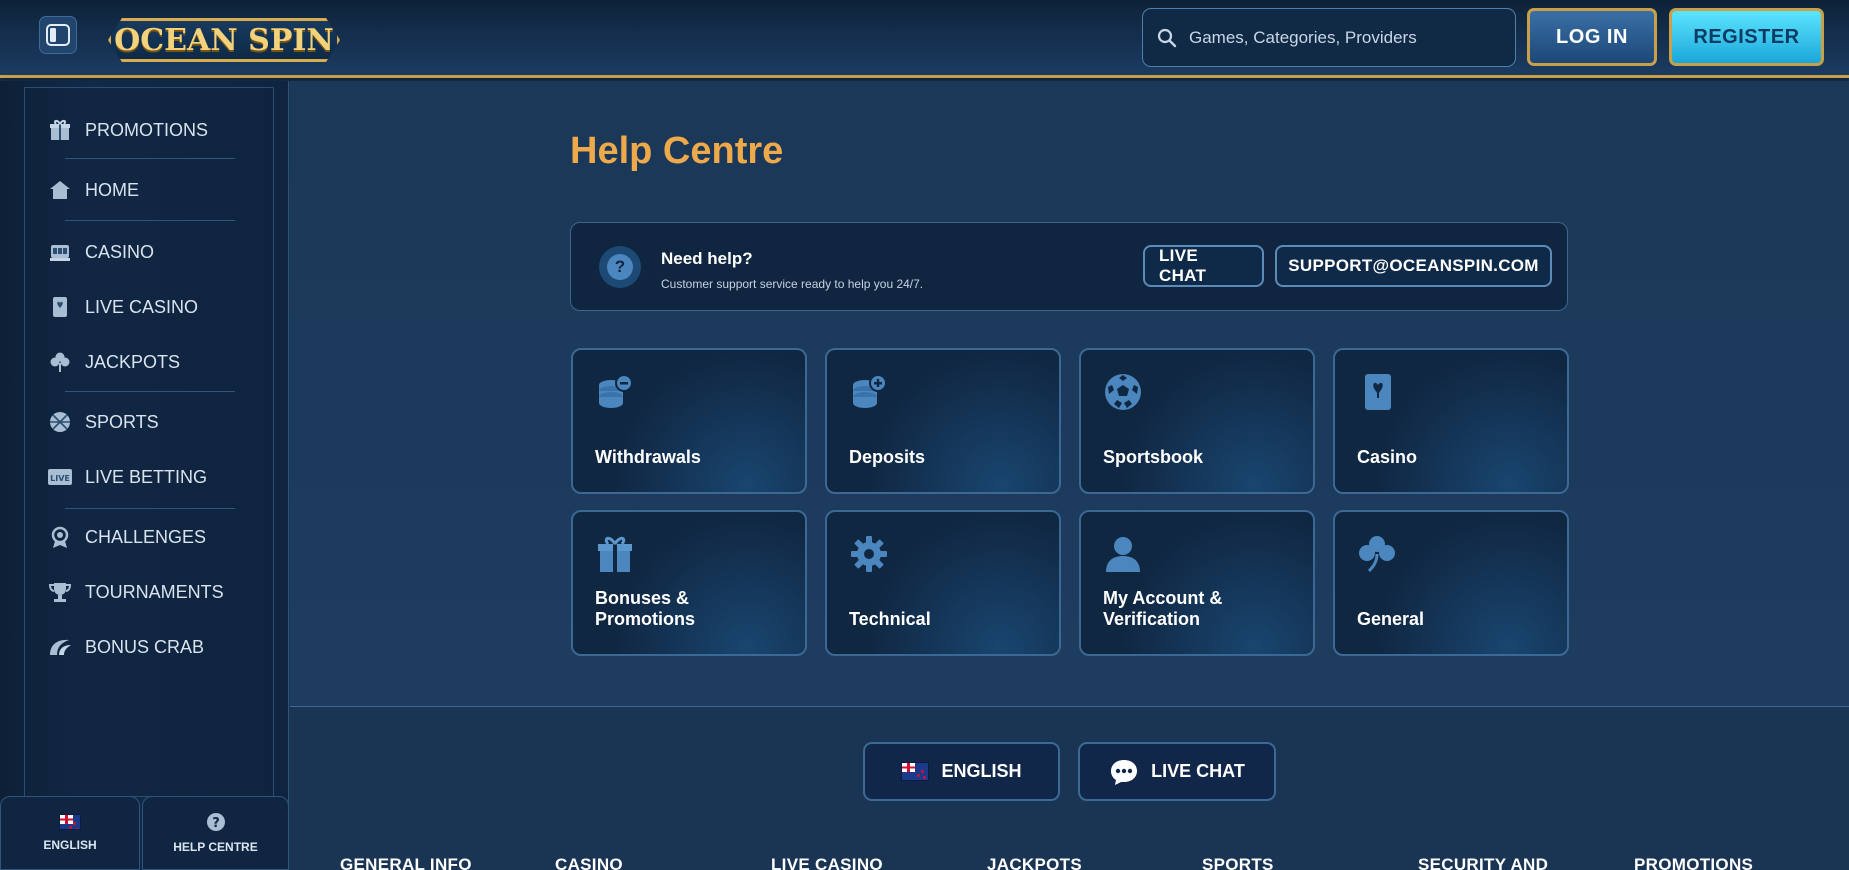  I want to click on sidebar-item-label: SPORTS, so click(122, 421).